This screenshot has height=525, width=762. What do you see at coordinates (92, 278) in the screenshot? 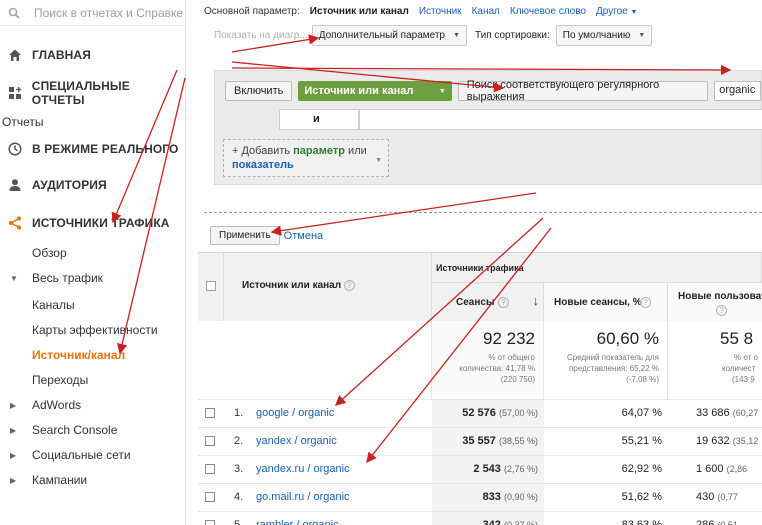
I see `nav-all-traffic: ▼ Весь трафик` at bounding box center [92, 278].